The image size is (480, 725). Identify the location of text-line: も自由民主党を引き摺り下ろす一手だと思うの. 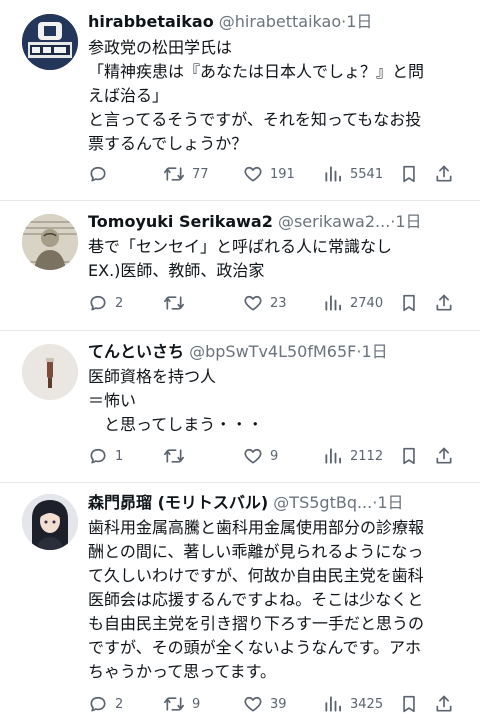
(256, 623).